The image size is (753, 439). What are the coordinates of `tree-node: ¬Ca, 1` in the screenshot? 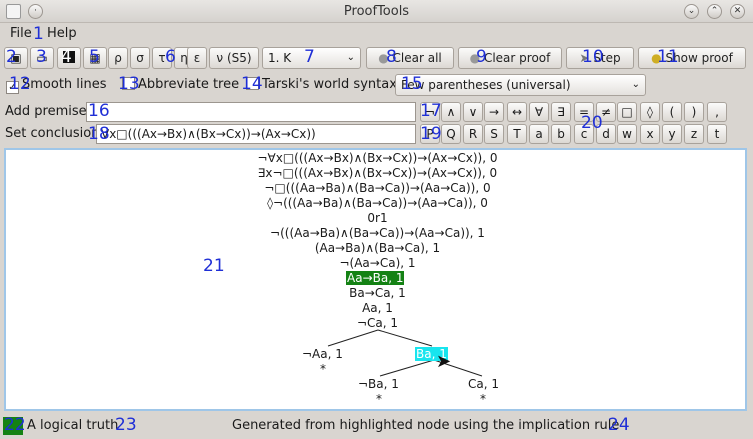 It's located at (377, 323).